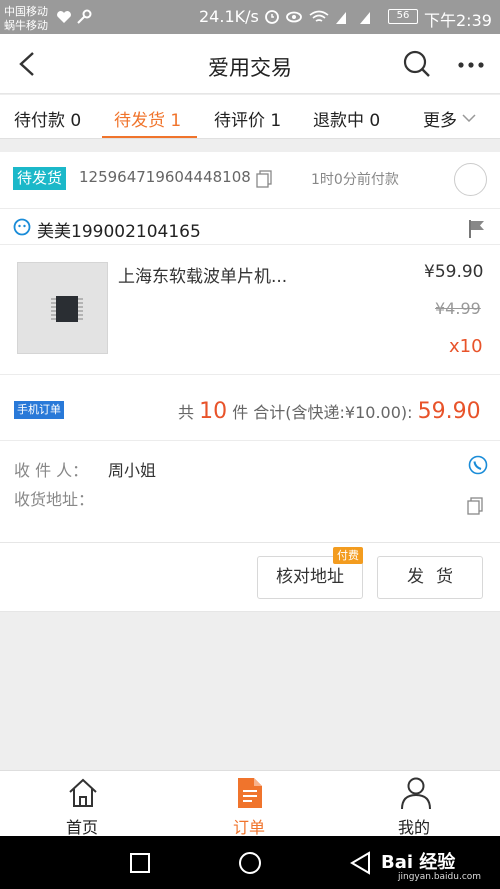 This screenshot has width=500, height=889. I want to click on watermark-url: jingyan.baidu.com, so click(440, 877).